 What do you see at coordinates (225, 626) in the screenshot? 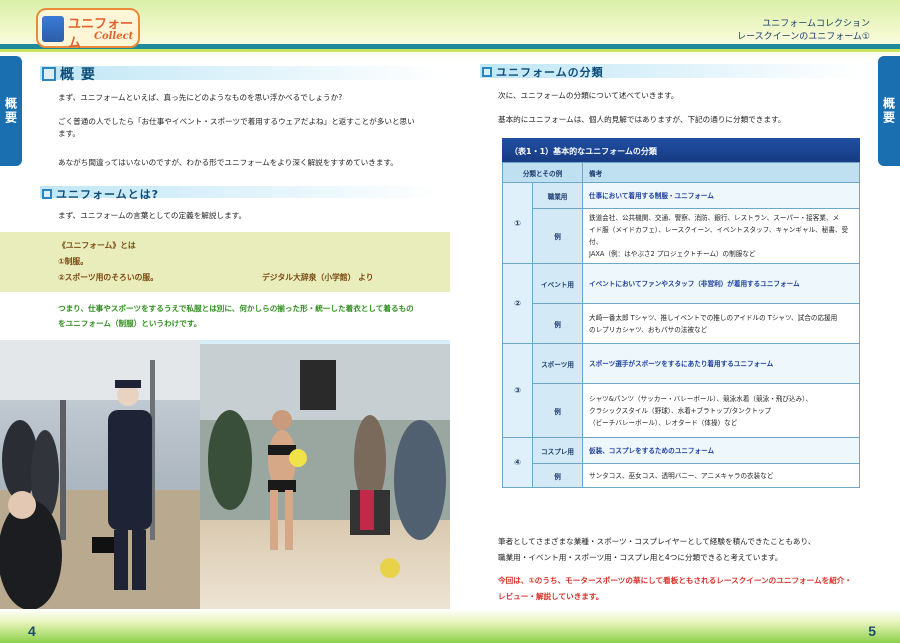
I see `bottom-band` at bounding box center [225, 626].